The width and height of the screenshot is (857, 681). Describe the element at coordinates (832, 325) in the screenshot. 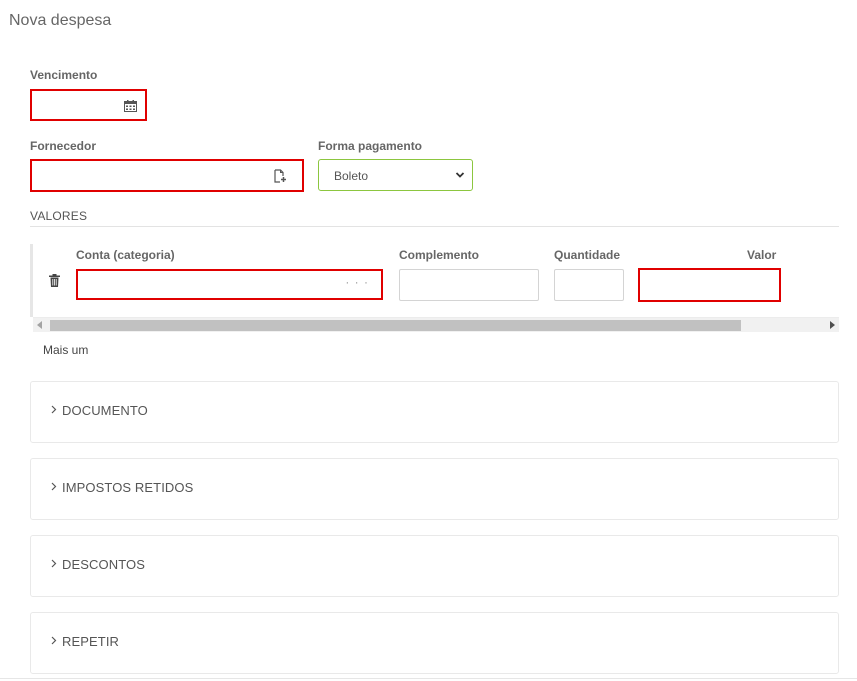

I see `scroll-right-arrow-icon` at that location.